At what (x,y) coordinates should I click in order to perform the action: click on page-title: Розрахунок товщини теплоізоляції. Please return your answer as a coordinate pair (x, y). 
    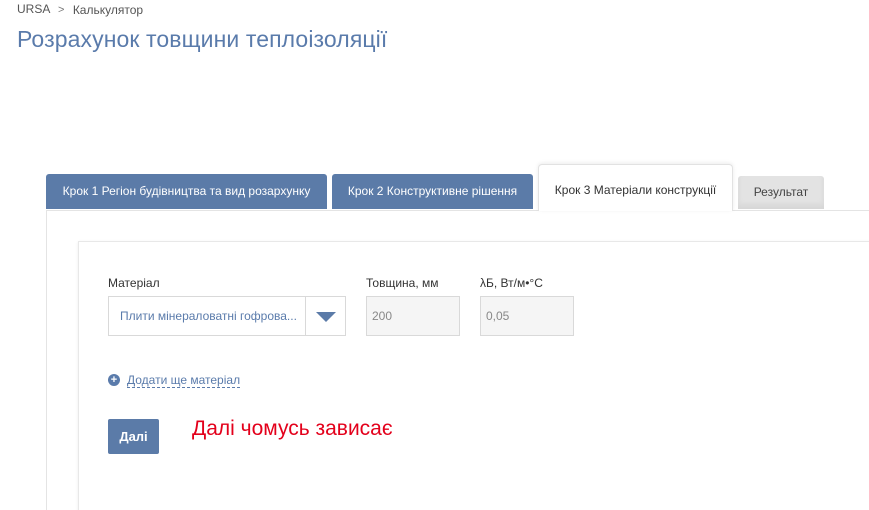
    Looking at the image, I should click on (202, 39).